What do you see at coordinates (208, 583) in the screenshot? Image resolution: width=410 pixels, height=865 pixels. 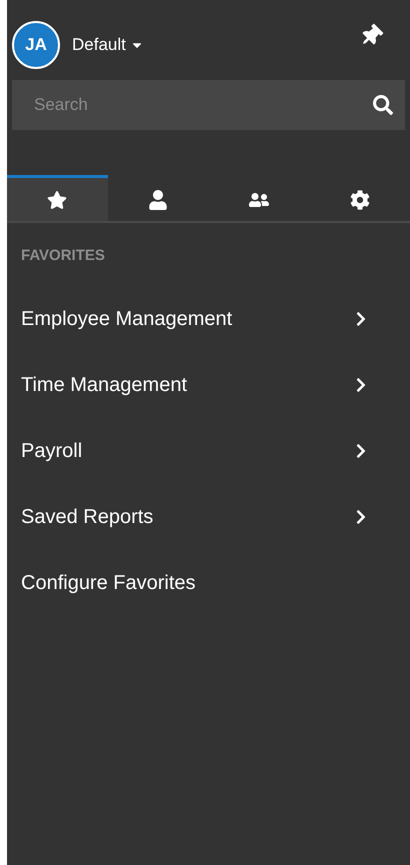 I see `menu-item: Configure Favorites` at bounding box center [208, 583].